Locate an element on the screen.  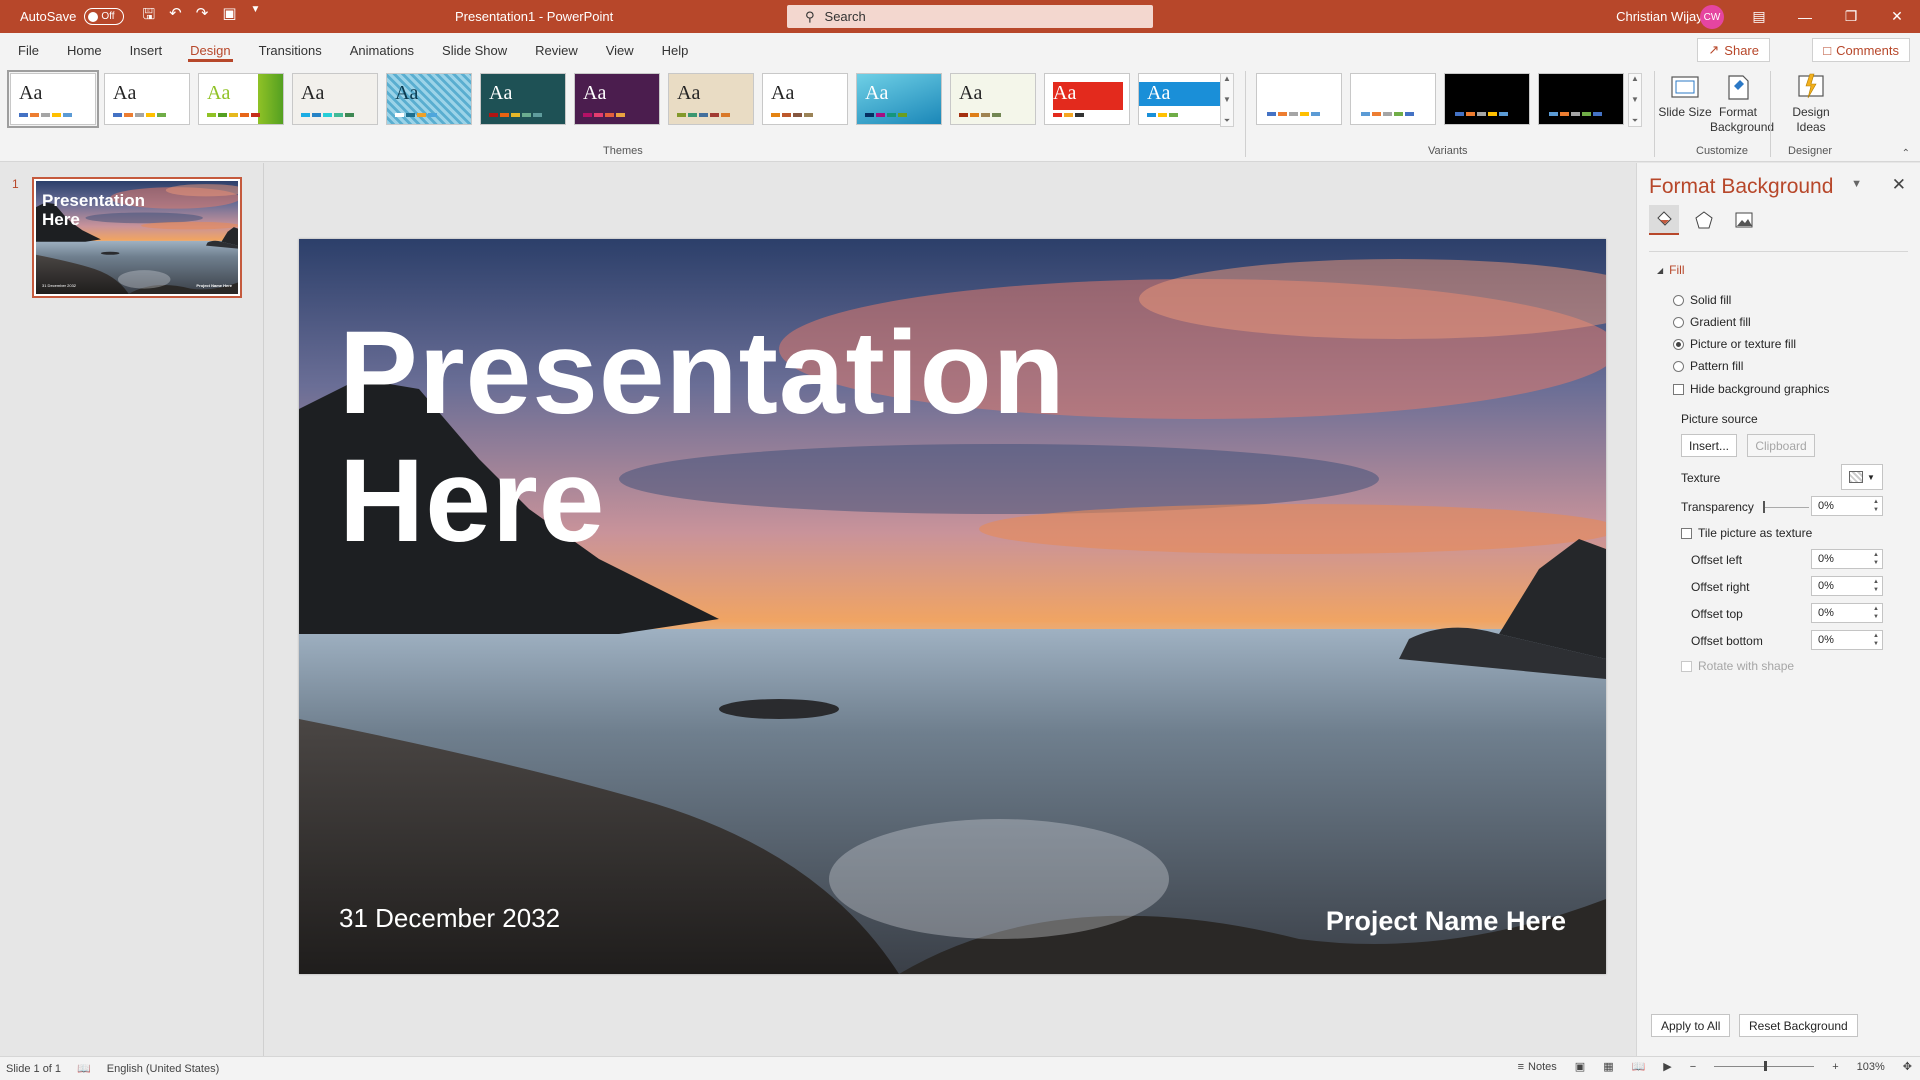
tab-home: Home is located at coordinates (84, 50).